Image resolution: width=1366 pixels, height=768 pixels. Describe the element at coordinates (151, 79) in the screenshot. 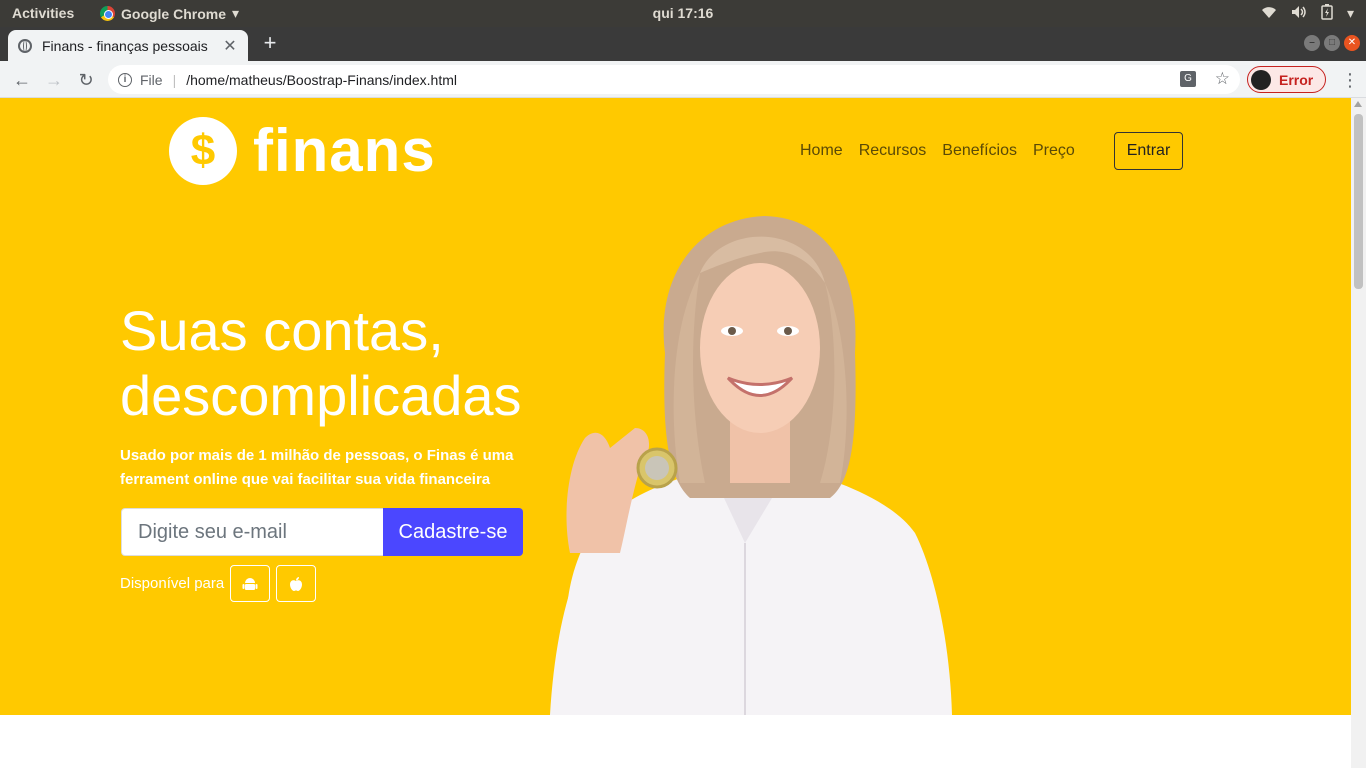

I see `address-scheme: File` at that location.